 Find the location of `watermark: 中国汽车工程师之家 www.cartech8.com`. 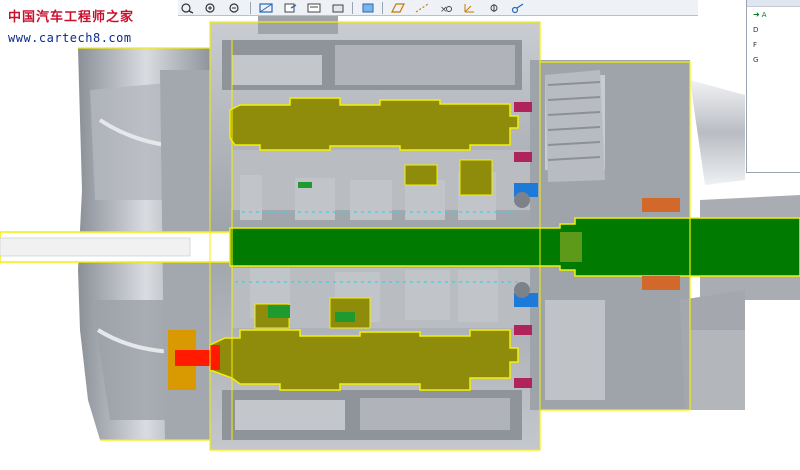

watermark: 中国汽车工程师之家 www.cartech8.com is located at coordinates (71, 25).